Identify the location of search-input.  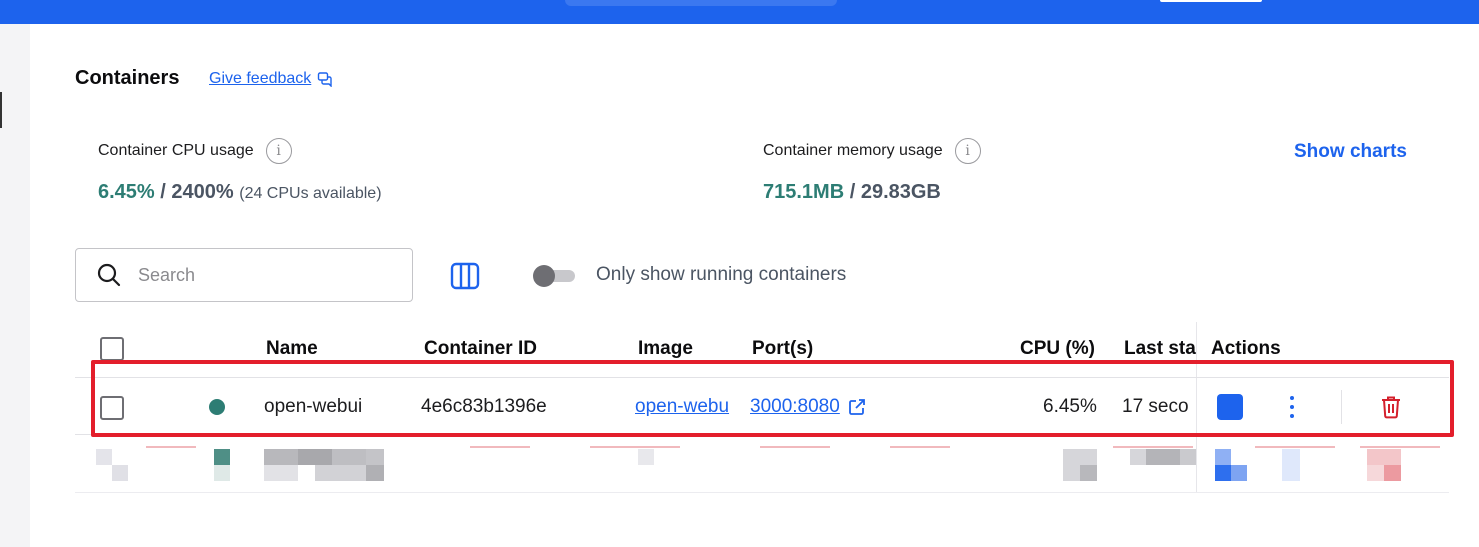
(258, 275).